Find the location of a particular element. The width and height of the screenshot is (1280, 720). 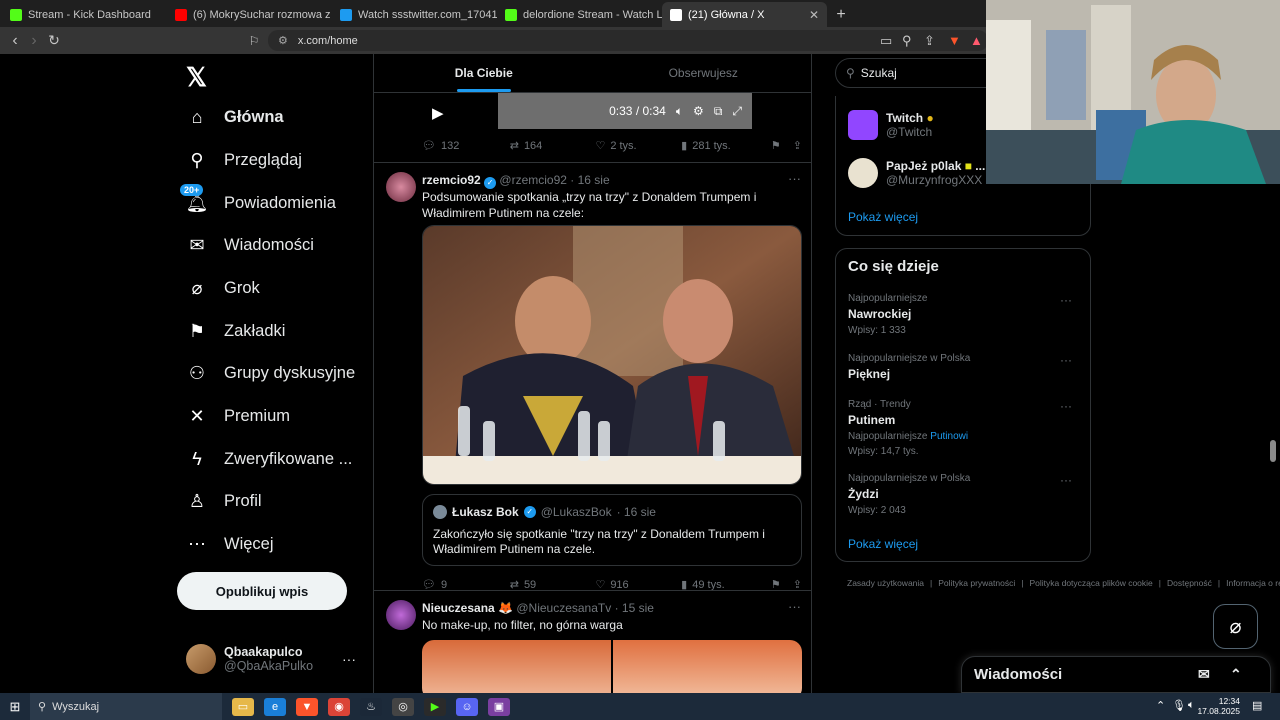

zoom-icon: ⚲ is located at coordinates (907, 41).